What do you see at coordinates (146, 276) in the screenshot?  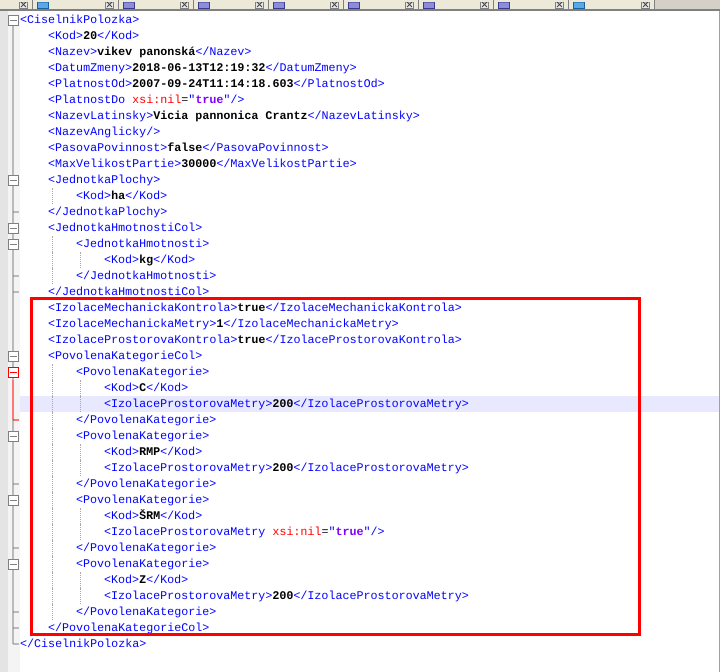 I see `code-line: </JednotkaHmotnosti>` at bounding box center [146, 276].